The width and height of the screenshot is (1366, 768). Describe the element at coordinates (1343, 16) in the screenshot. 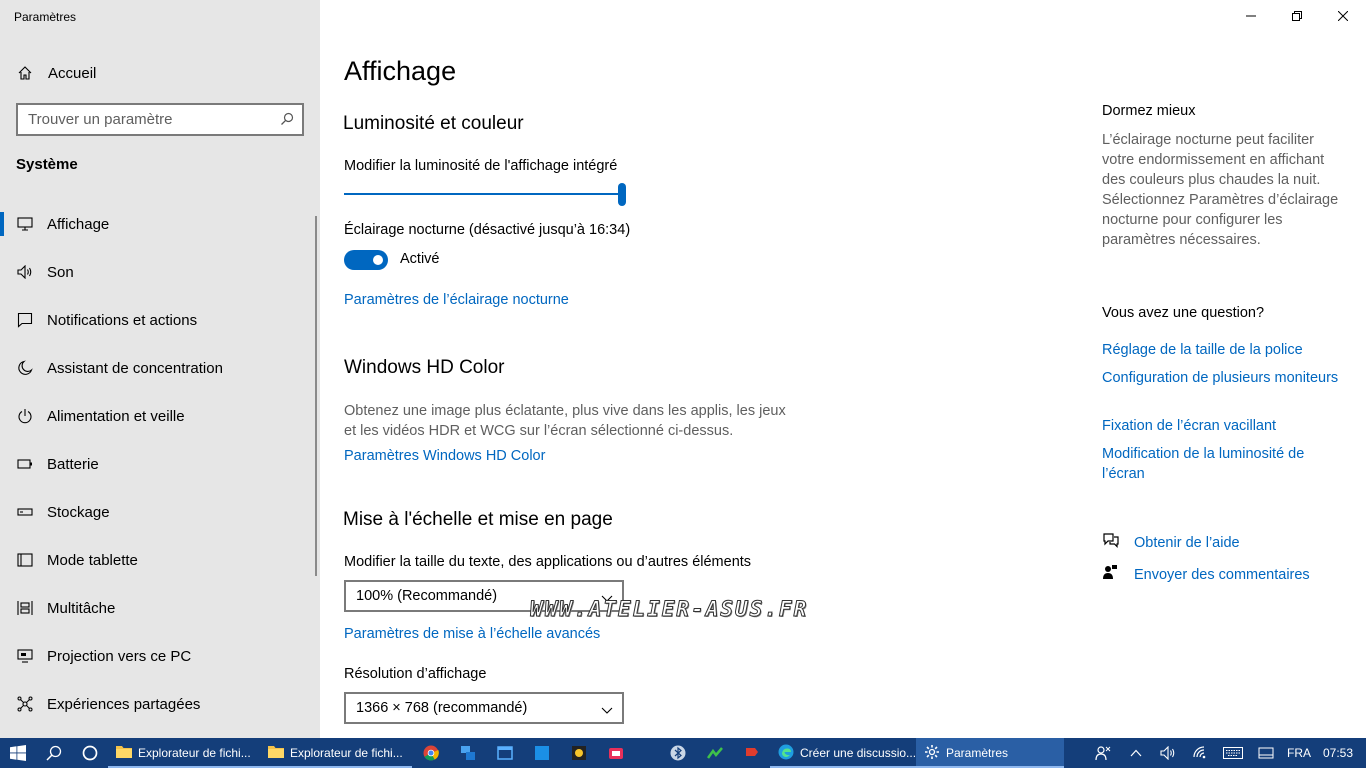

I see `close-button` at that location.